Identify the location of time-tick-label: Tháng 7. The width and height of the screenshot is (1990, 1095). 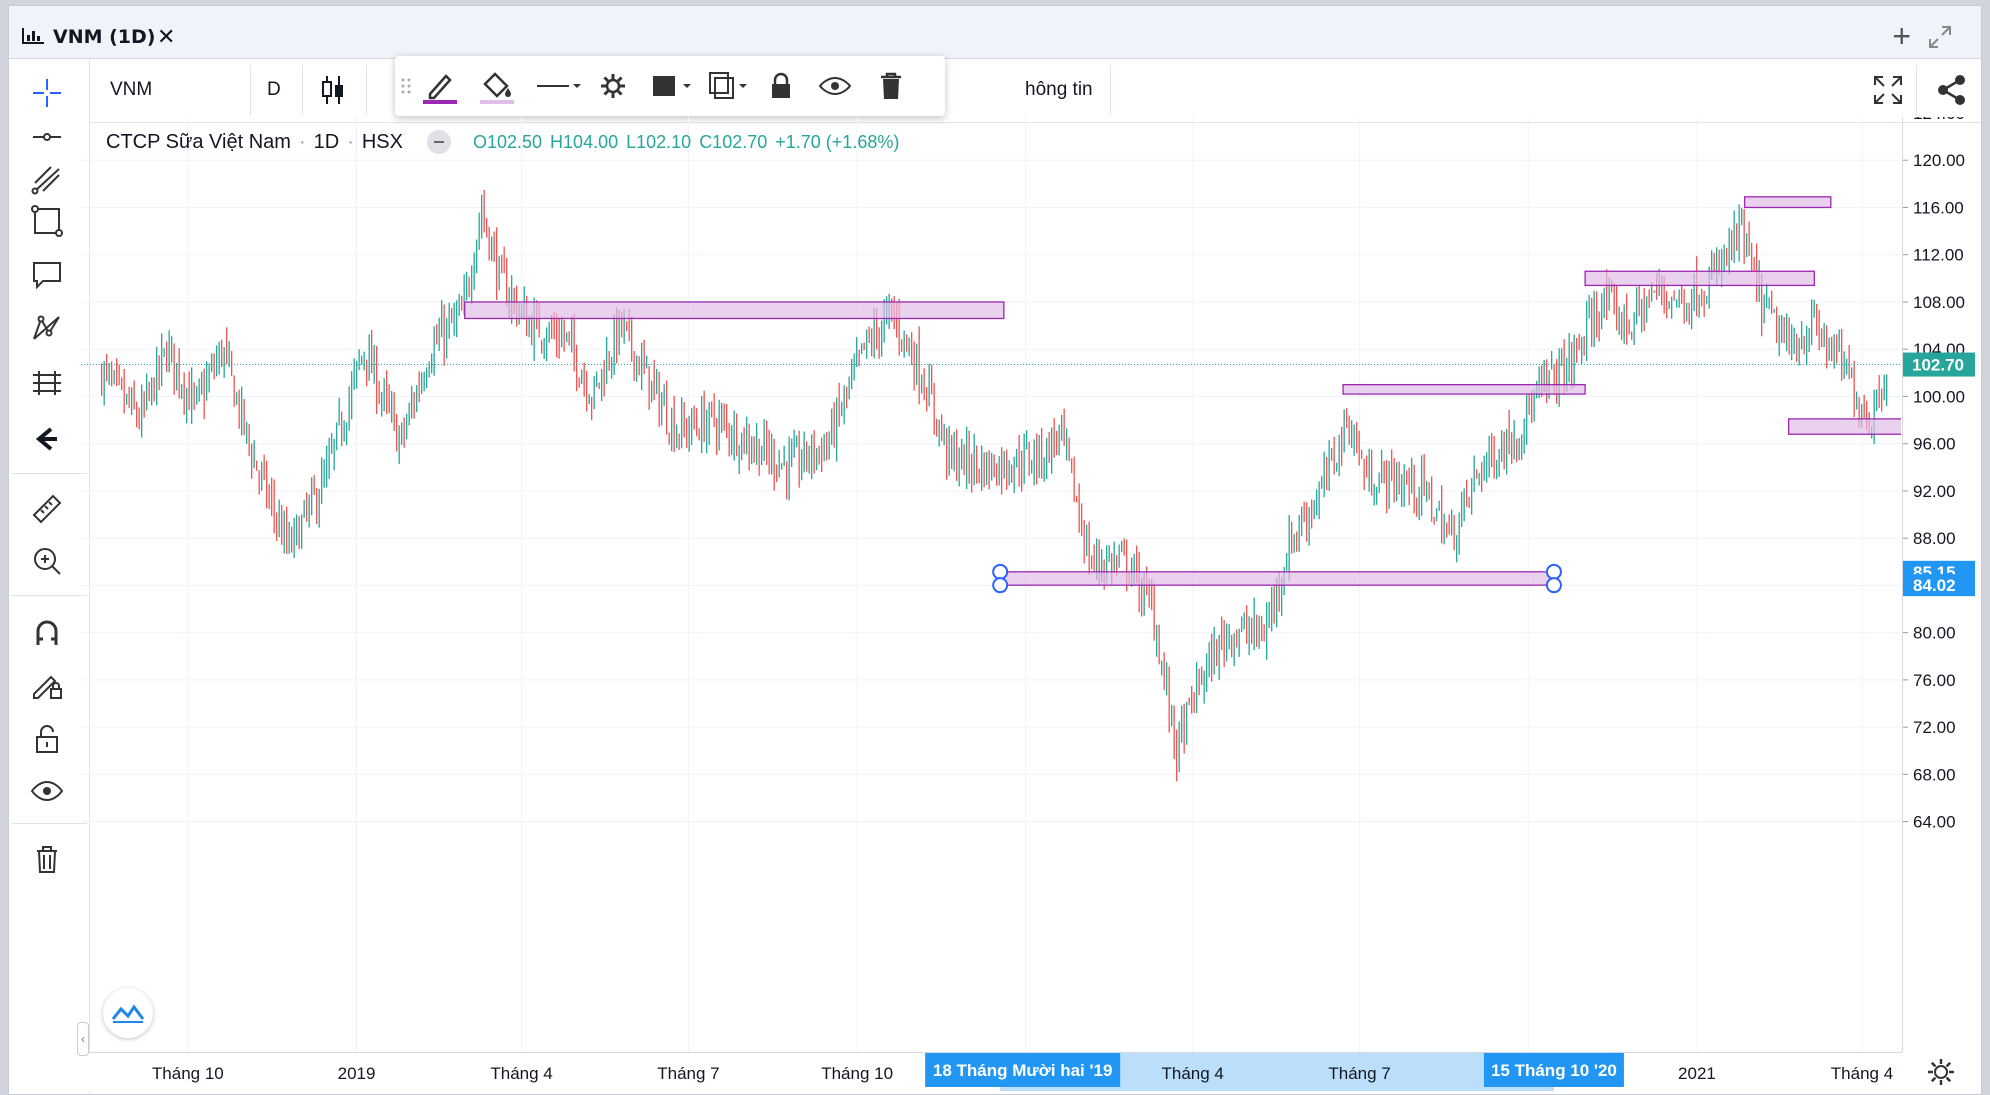
(1359, 1073).